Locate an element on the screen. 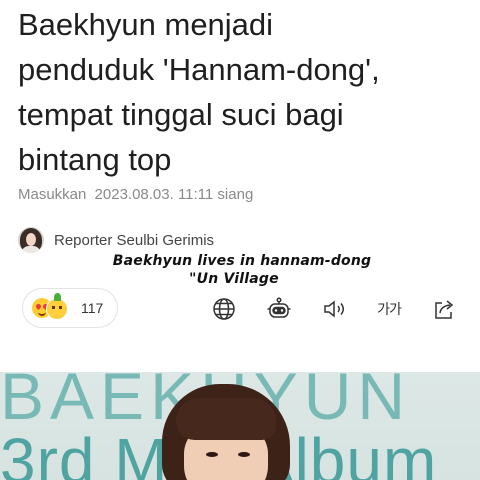 The width and height of the screenshot is (480, 480). article-toolbar: 가가 is located at coordinates (240, 309).